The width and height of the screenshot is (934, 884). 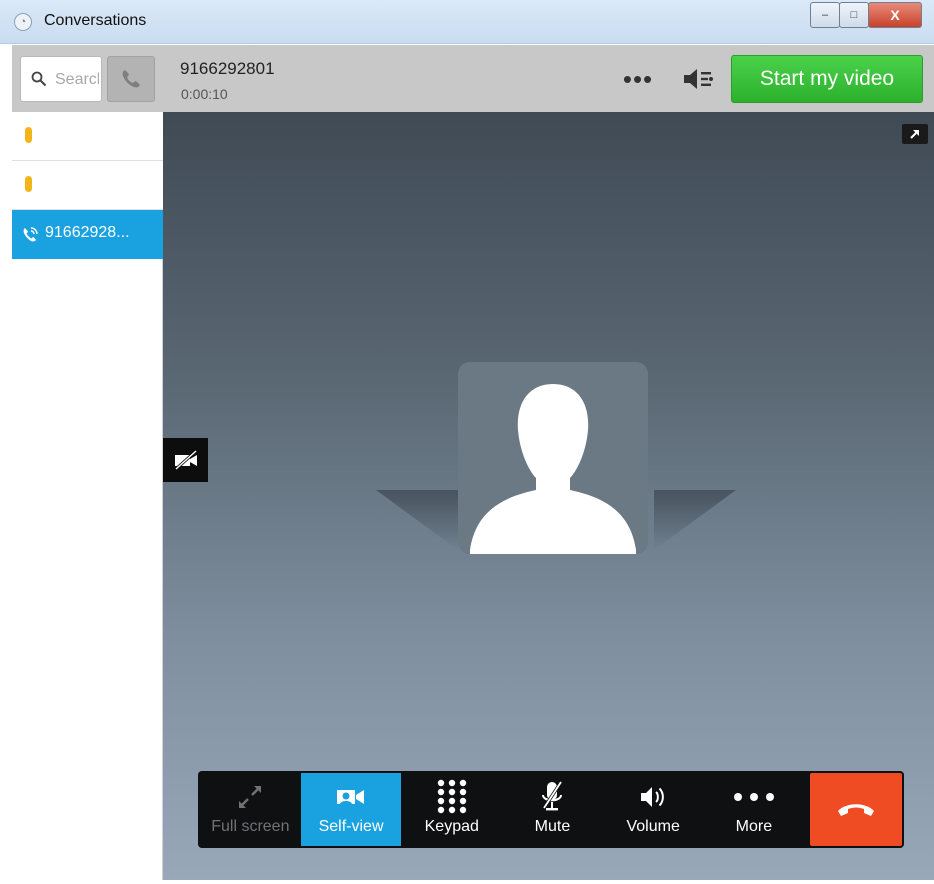 What do you see at coordinates (638, 79) in the screenshot?
I see `more-options-button: •••` at bounding box center [638, 79].